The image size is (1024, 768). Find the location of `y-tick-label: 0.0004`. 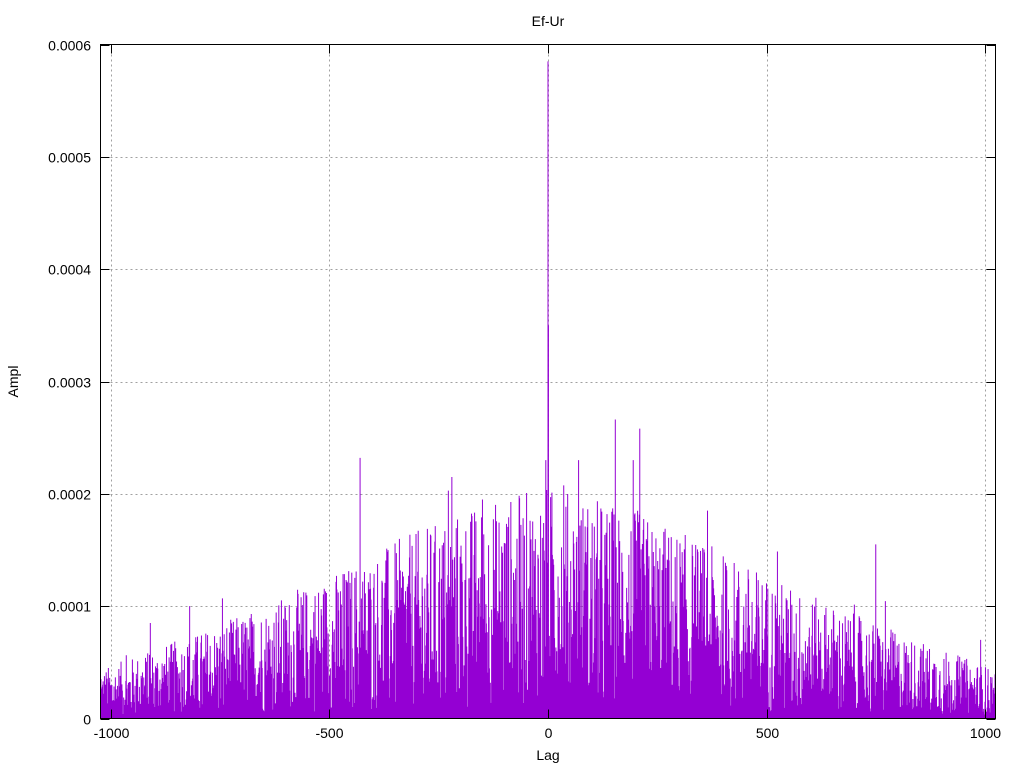

y-tick-label: 0.0004 is located at coordinates (69, 270).